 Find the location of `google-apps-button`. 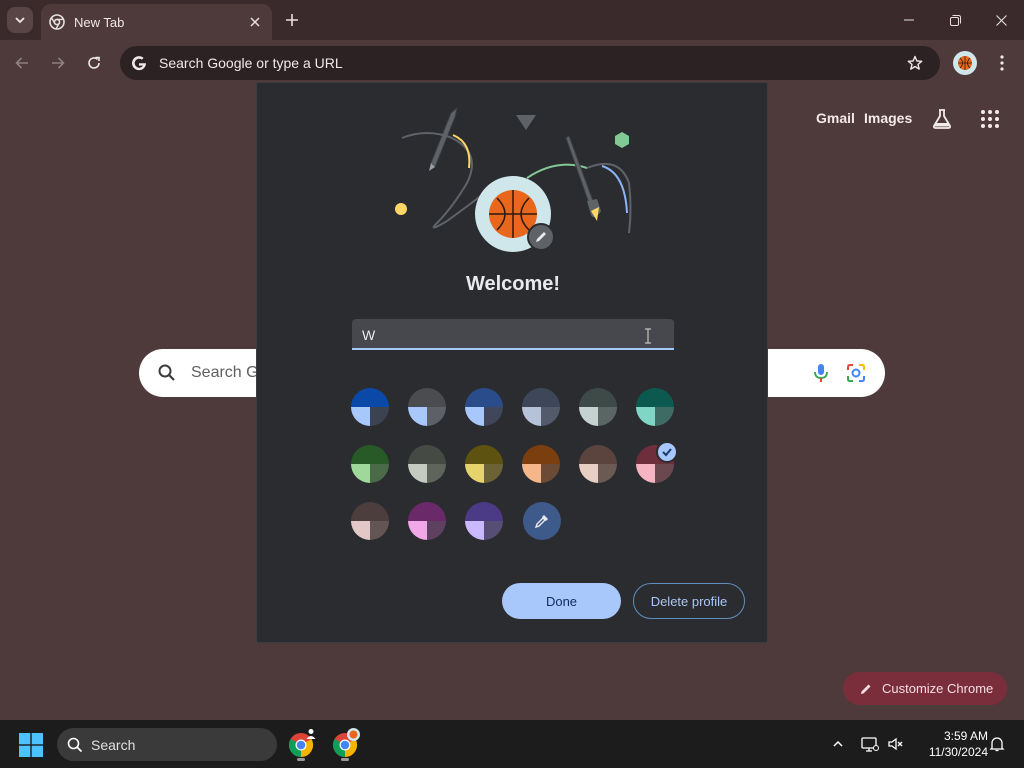

google-apps-button is located at coordinates (990, 119).